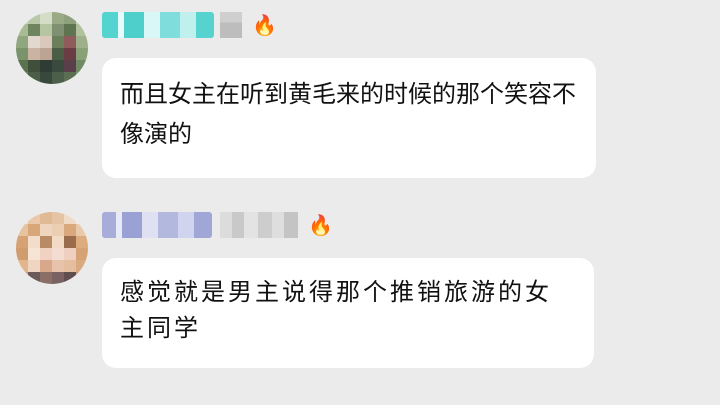 Image resolution: width=720 pixels, height=405 pixels. I want to click on message-text: 感觉就是男主说得那个推销旅游的女主同学, so click(336, 310).